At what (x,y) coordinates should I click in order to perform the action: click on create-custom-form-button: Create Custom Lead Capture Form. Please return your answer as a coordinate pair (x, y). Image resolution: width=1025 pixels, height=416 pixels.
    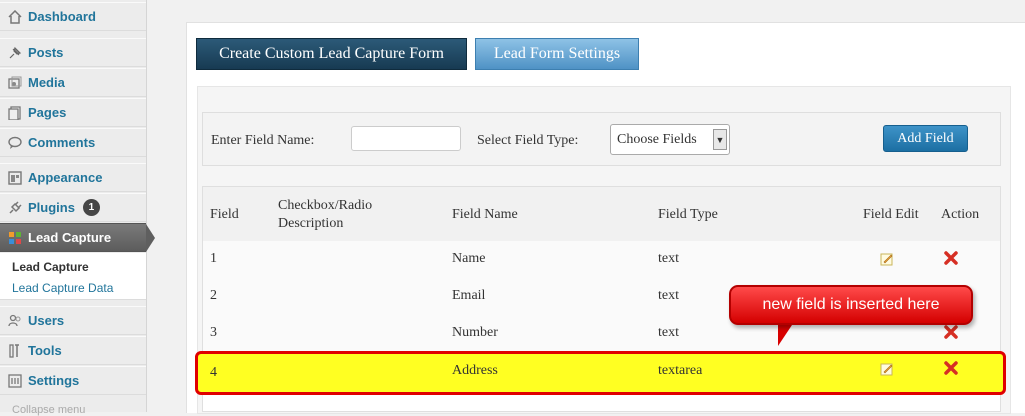
    Looking at the image, I should click on (331, 54).